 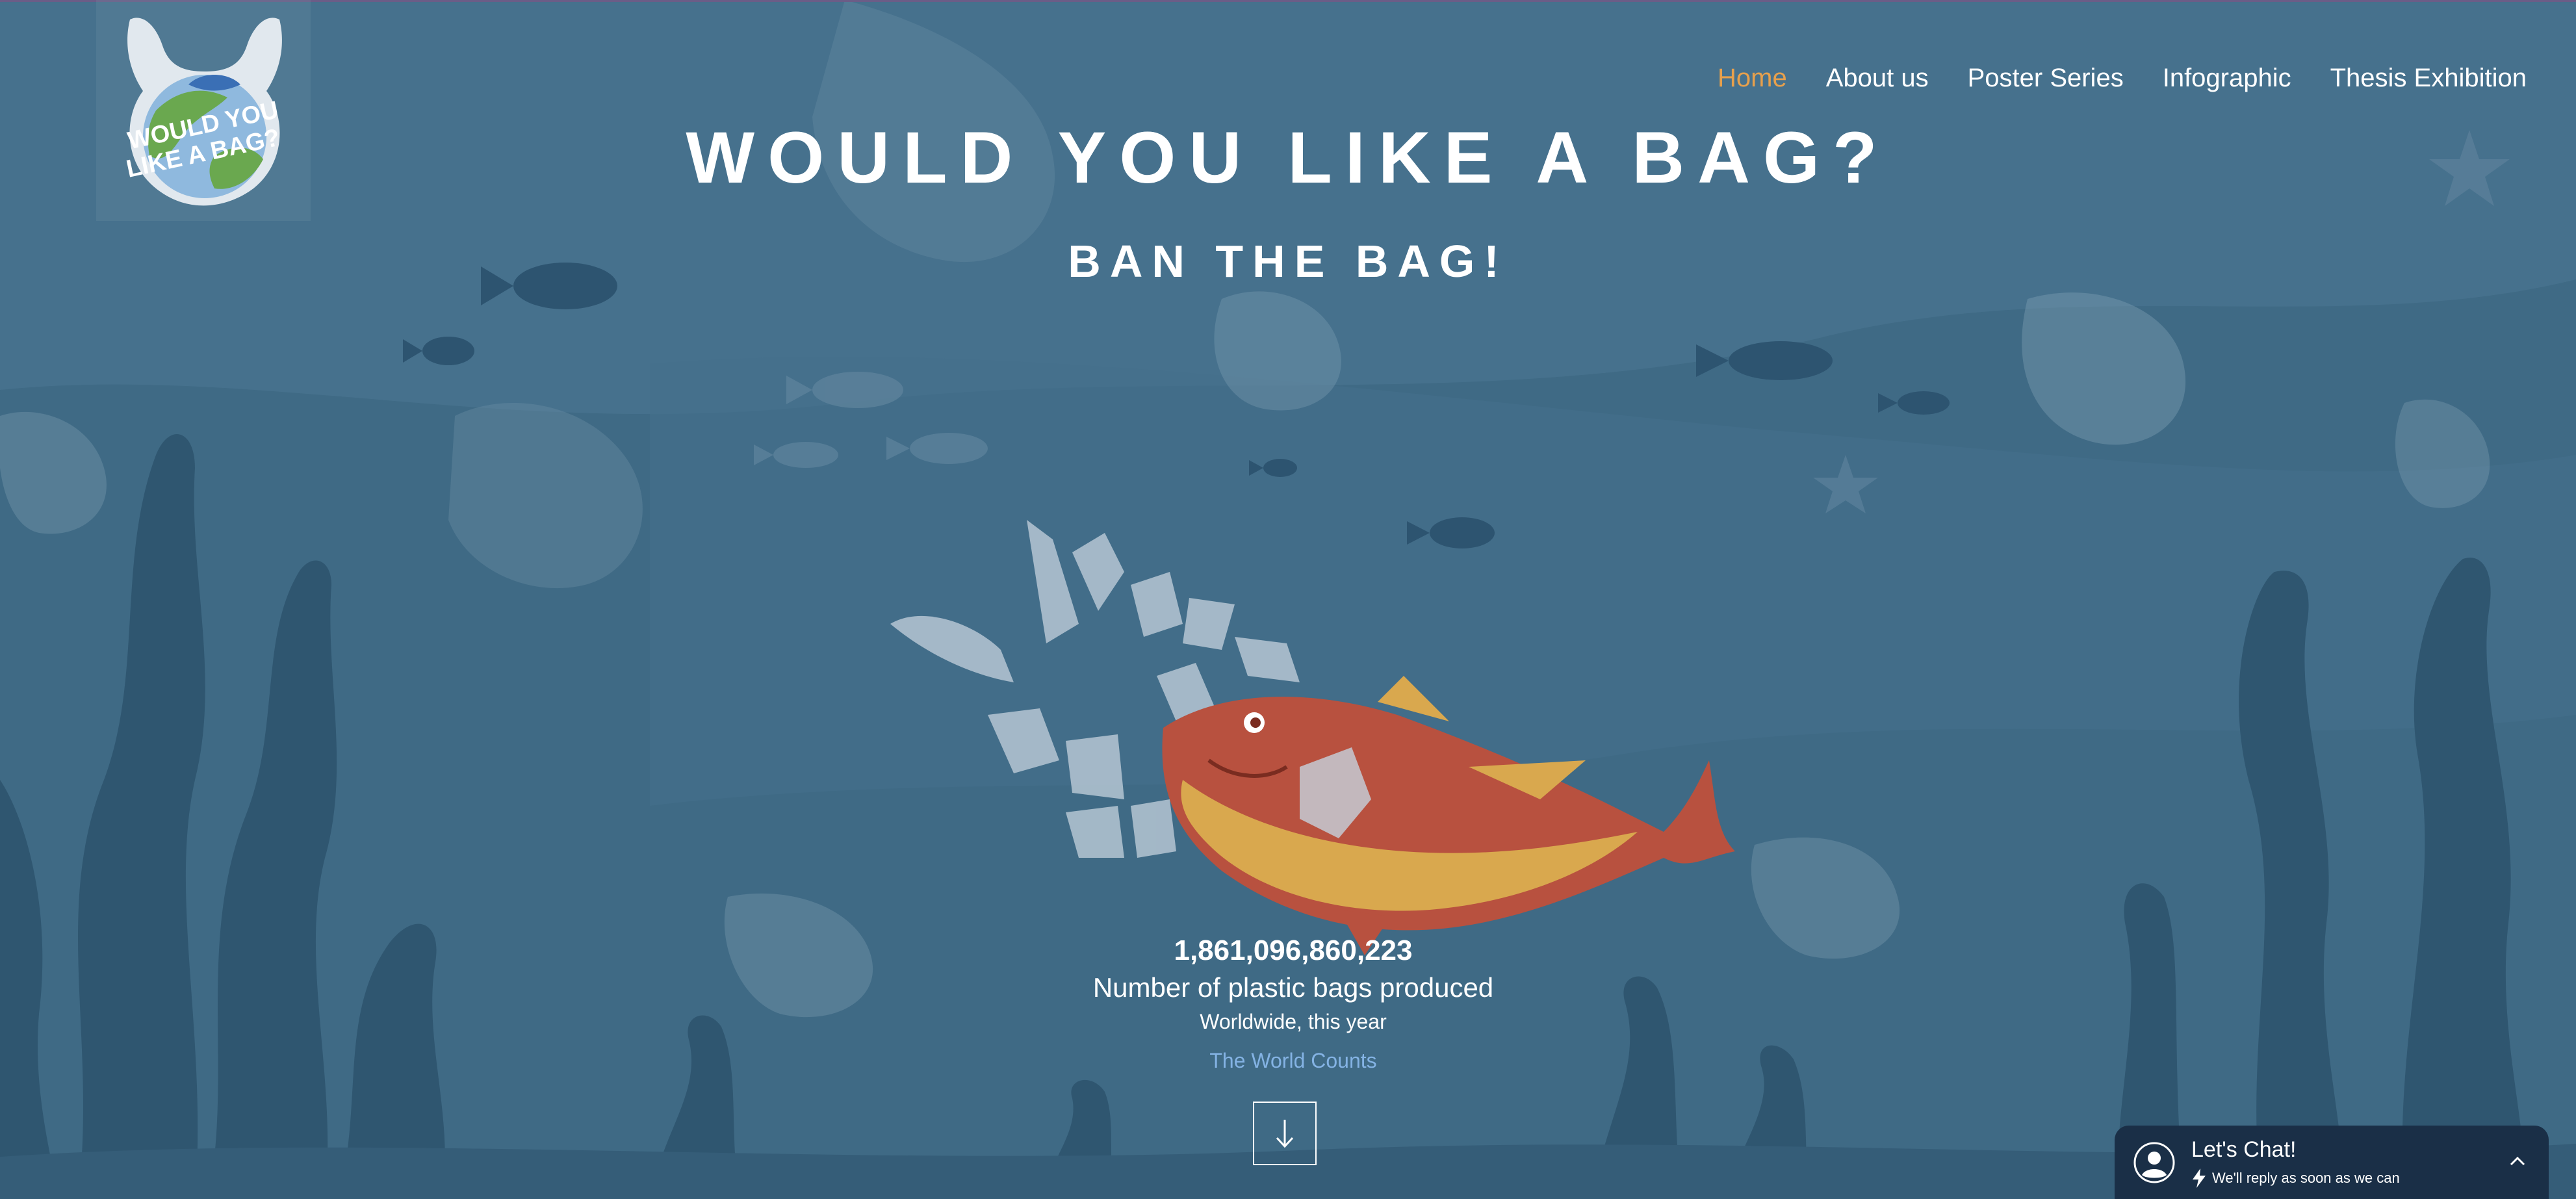 I want to click on bolt-icon, so click(x=2200, y=1178).